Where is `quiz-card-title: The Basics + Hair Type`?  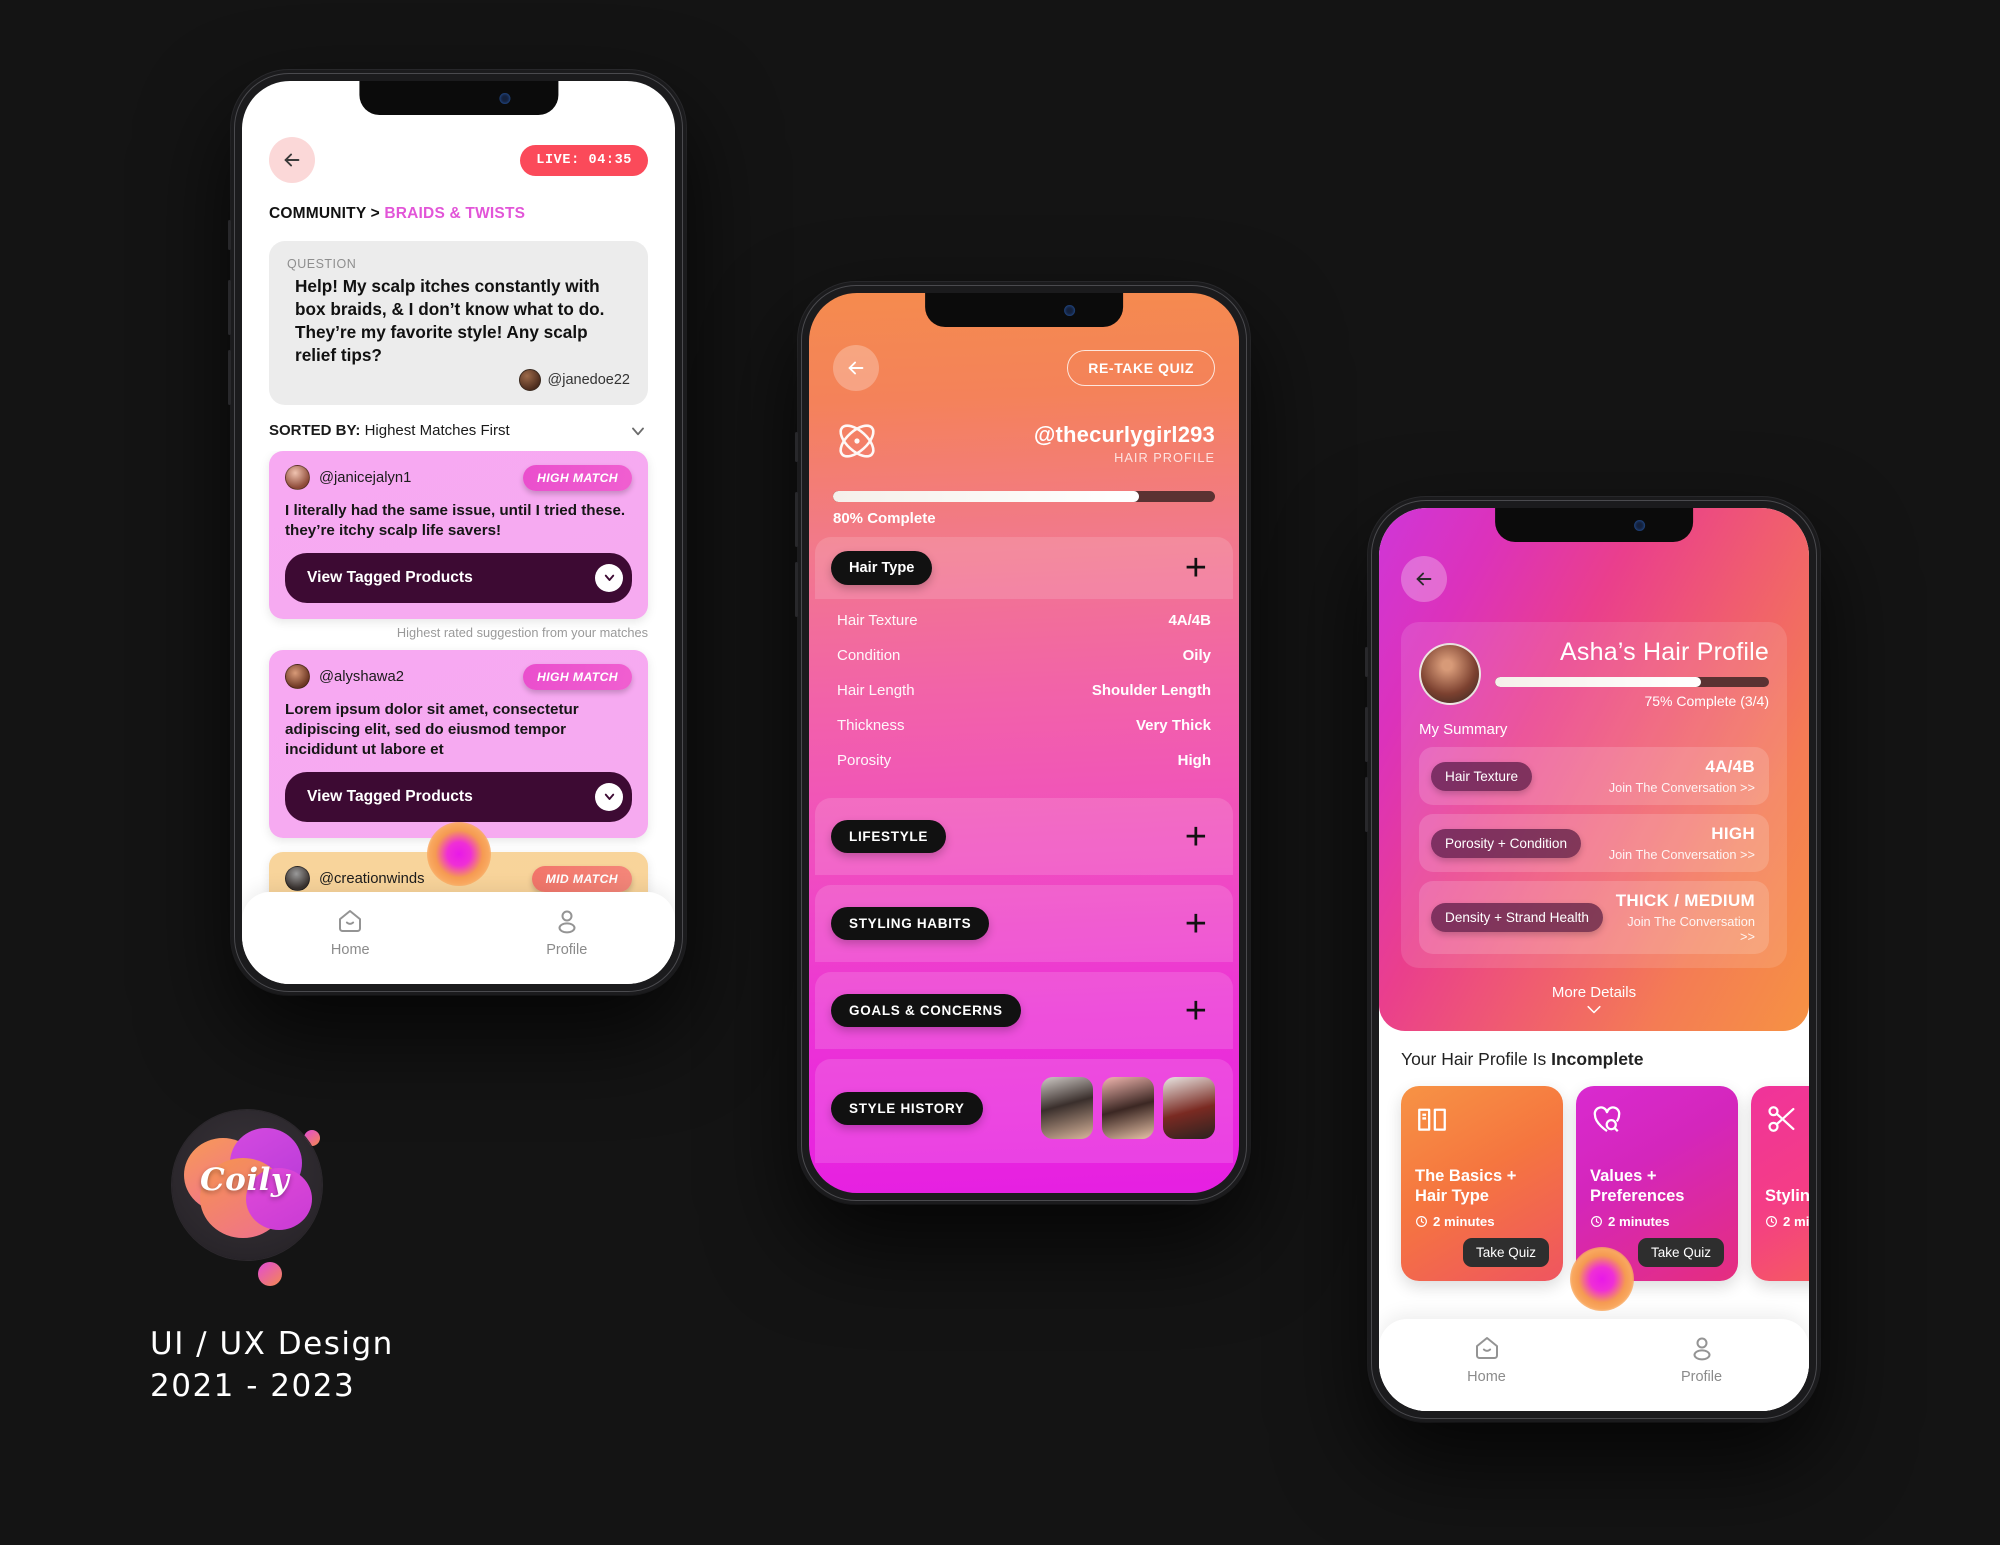 quiz-card-title: The Basics + Hair Type is located at coordinates (1466, 1186).